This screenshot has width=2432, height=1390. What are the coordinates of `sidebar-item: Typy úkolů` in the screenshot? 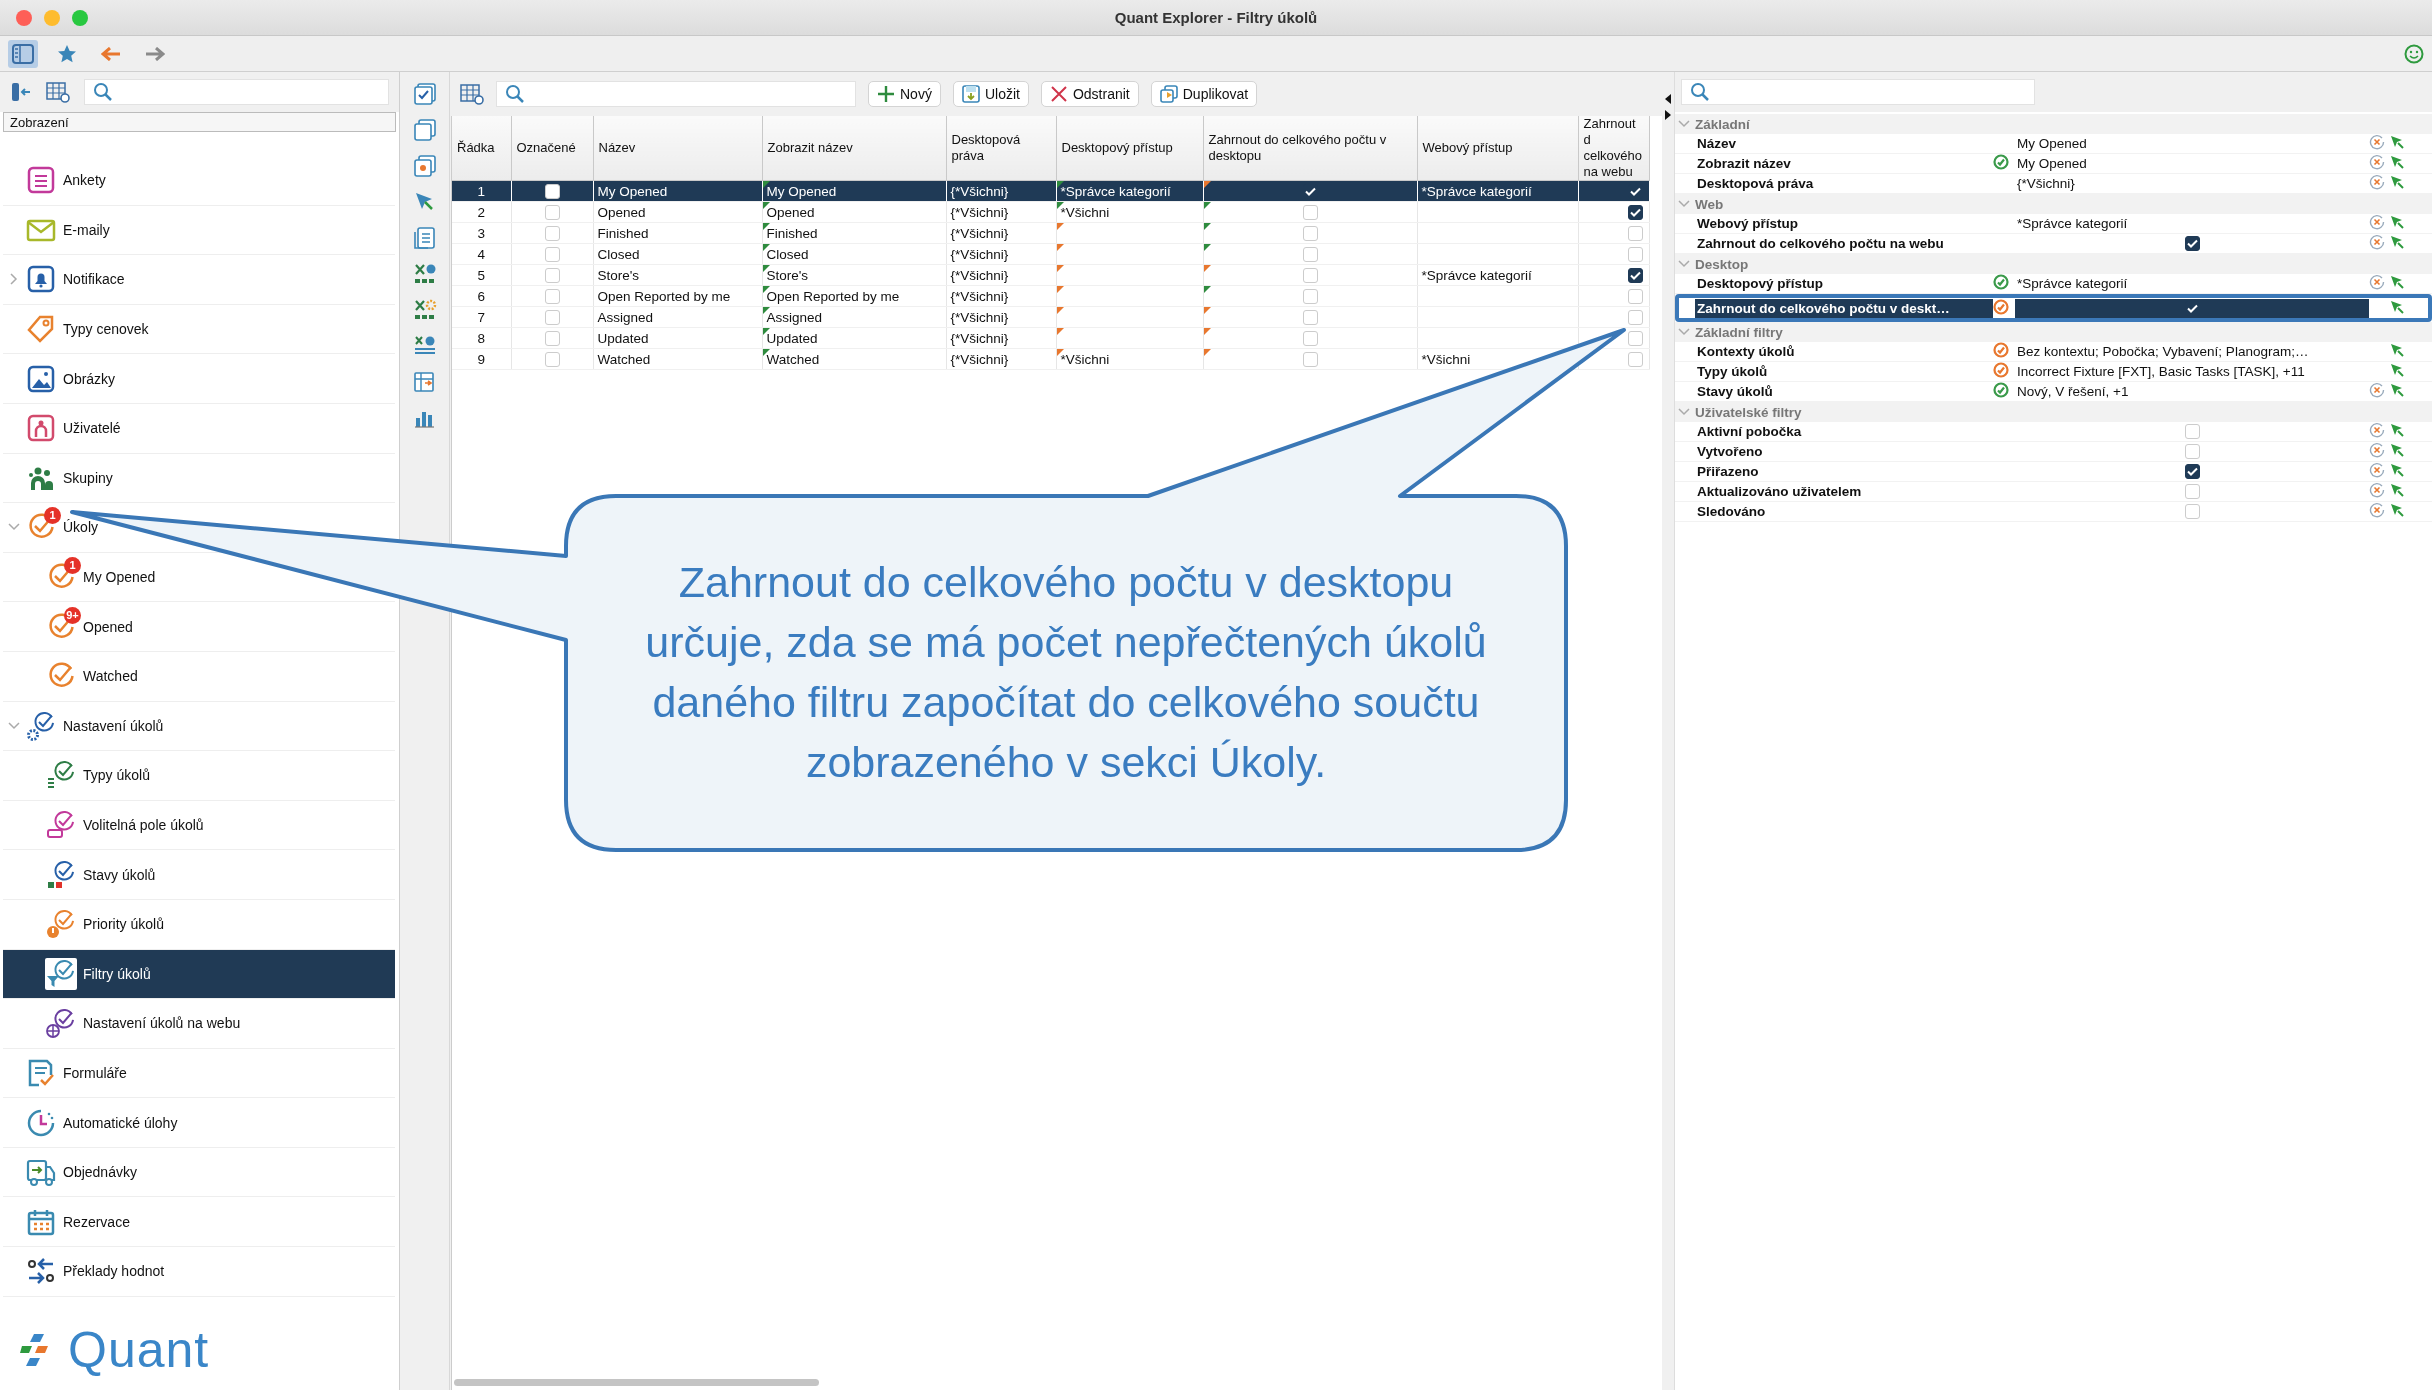 It's located at (199, 776).